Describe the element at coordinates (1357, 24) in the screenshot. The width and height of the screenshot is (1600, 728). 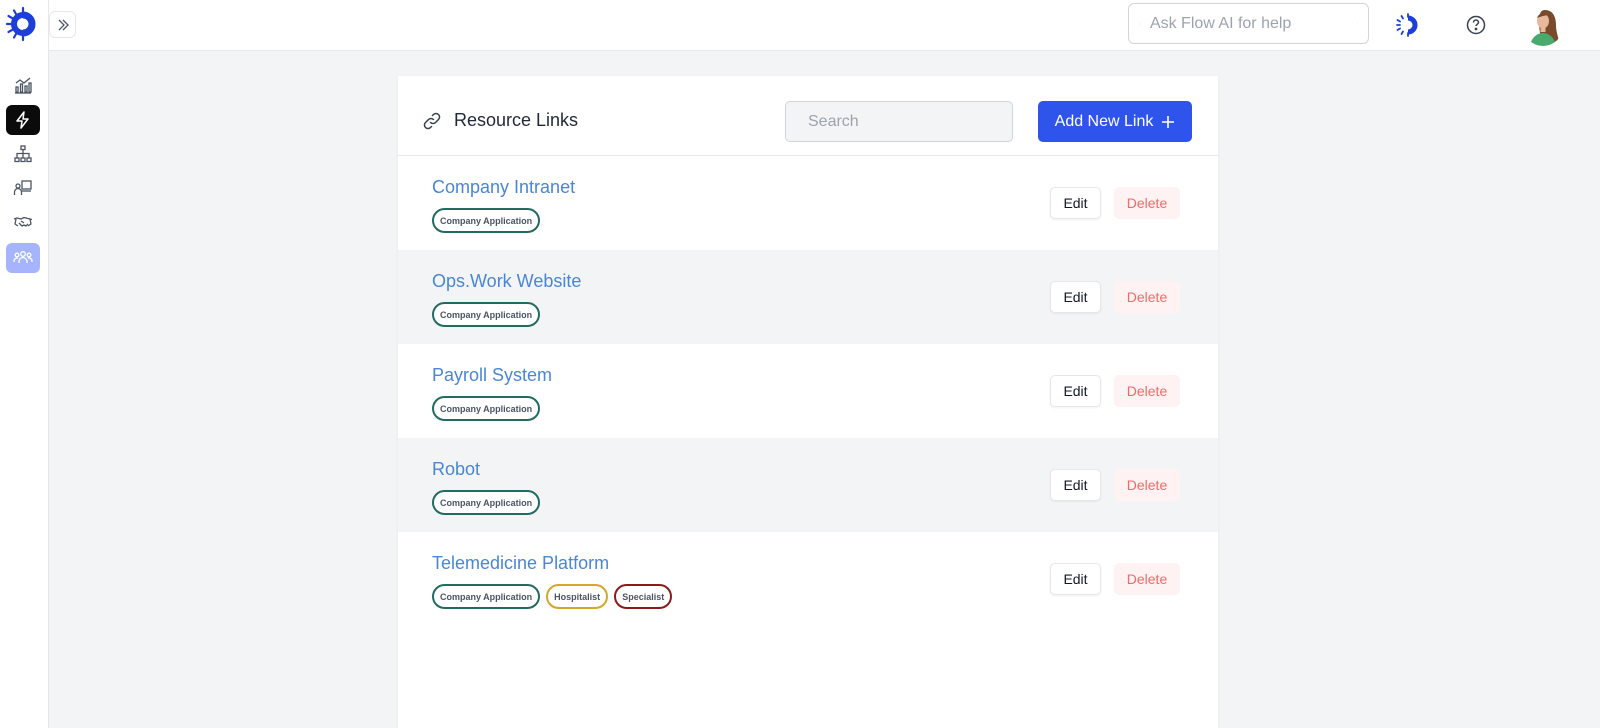
I see `search-icon` at that location.